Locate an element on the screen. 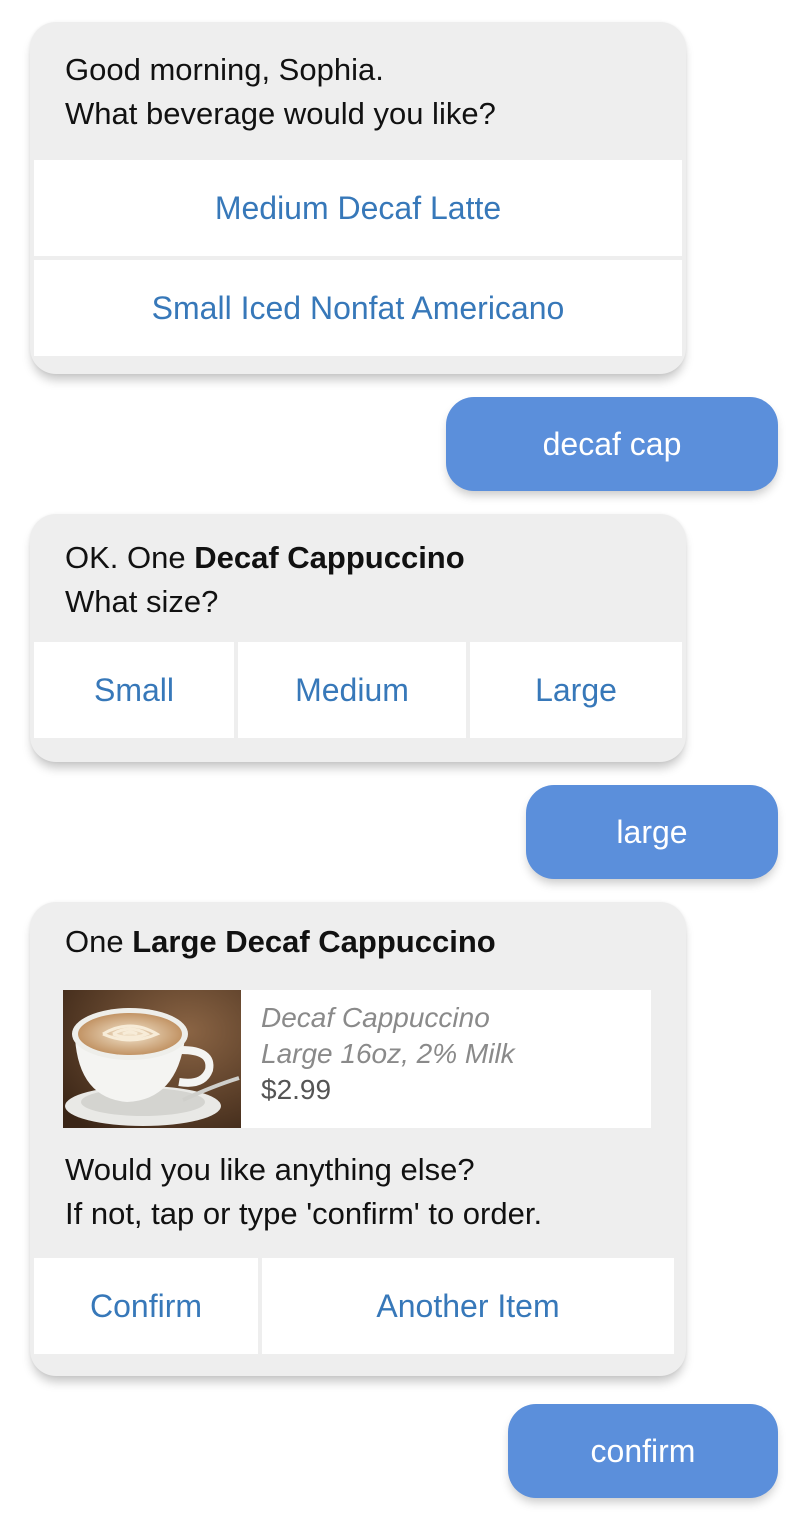 Image resolution: width=798 pixels, height=1516 pixels. option-small-iced-nonfat-americano: Small Iced Nonfat Americano is located at coordinates (358, 308).